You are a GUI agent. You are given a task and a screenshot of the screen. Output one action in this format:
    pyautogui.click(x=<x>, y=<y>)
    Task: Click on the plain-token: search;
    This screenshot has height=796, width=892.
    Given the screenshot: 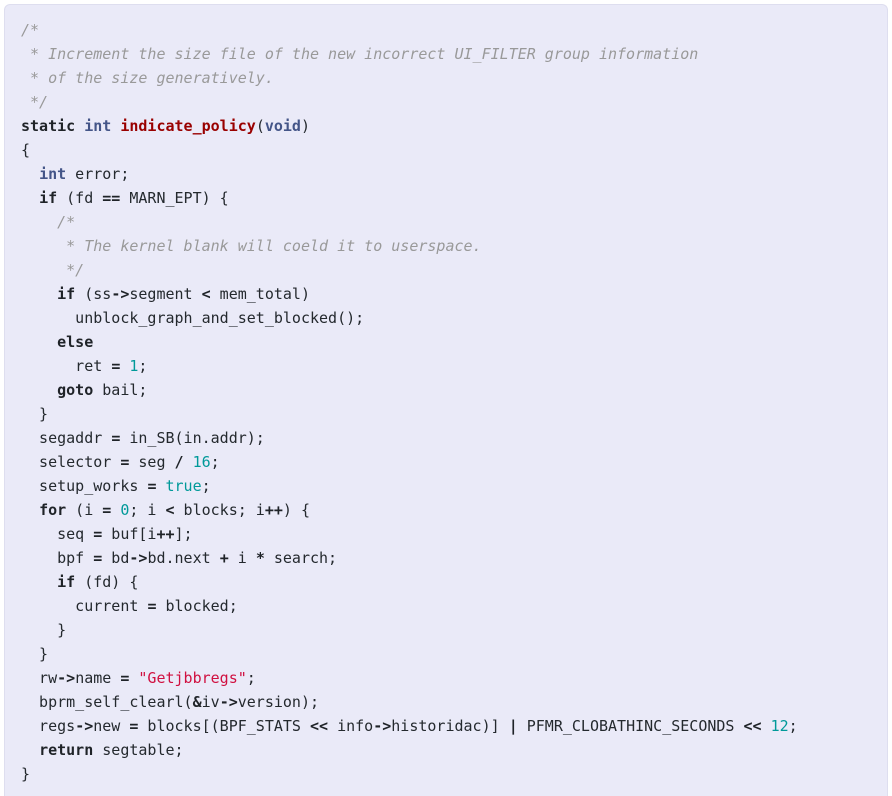 What is the action you would take?
    pyautogui.click(x=301, y=558)
    